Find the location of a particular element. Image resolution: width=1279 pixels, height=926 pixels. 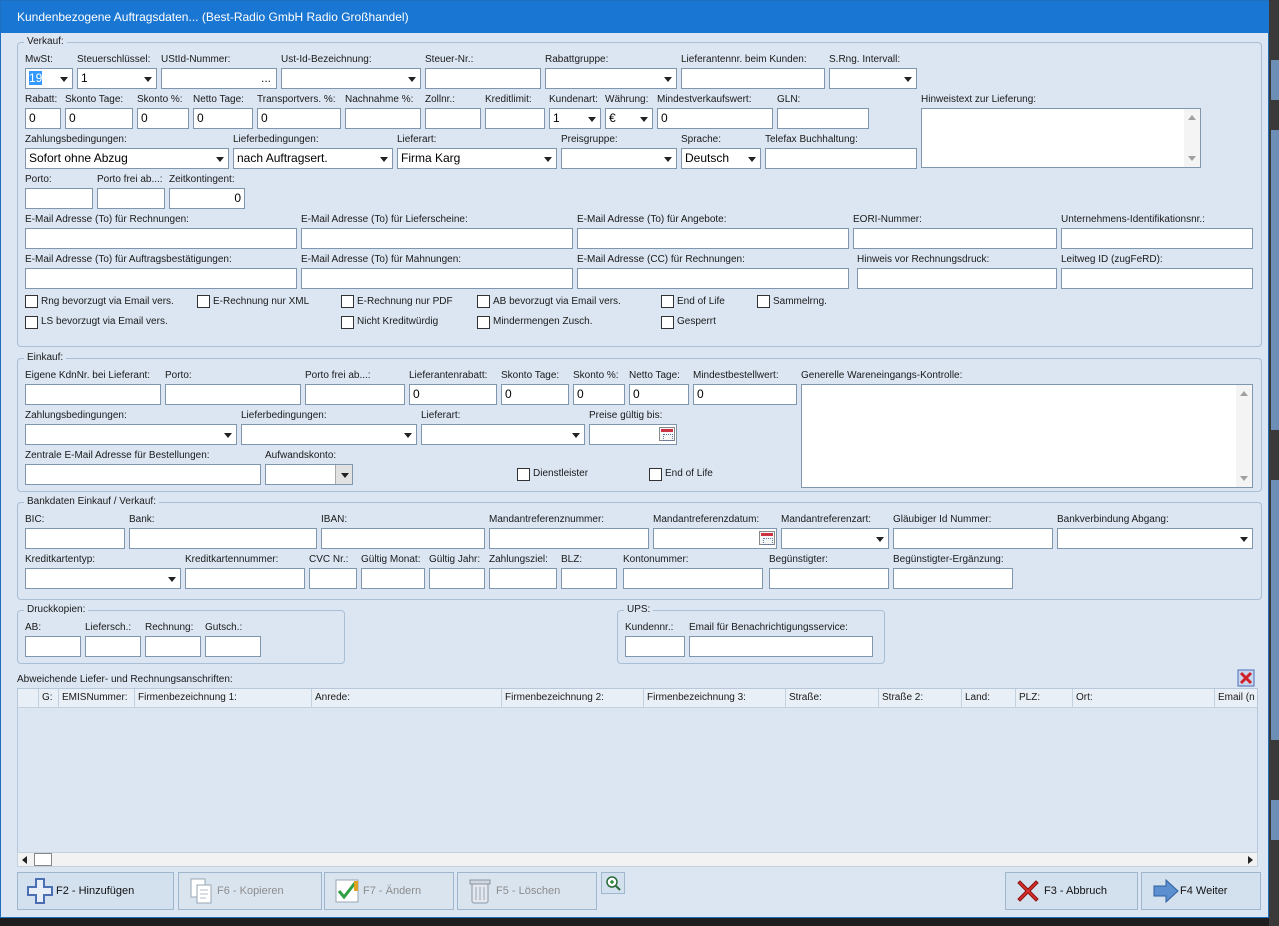

bic-input is located at coordinates (75, 538).